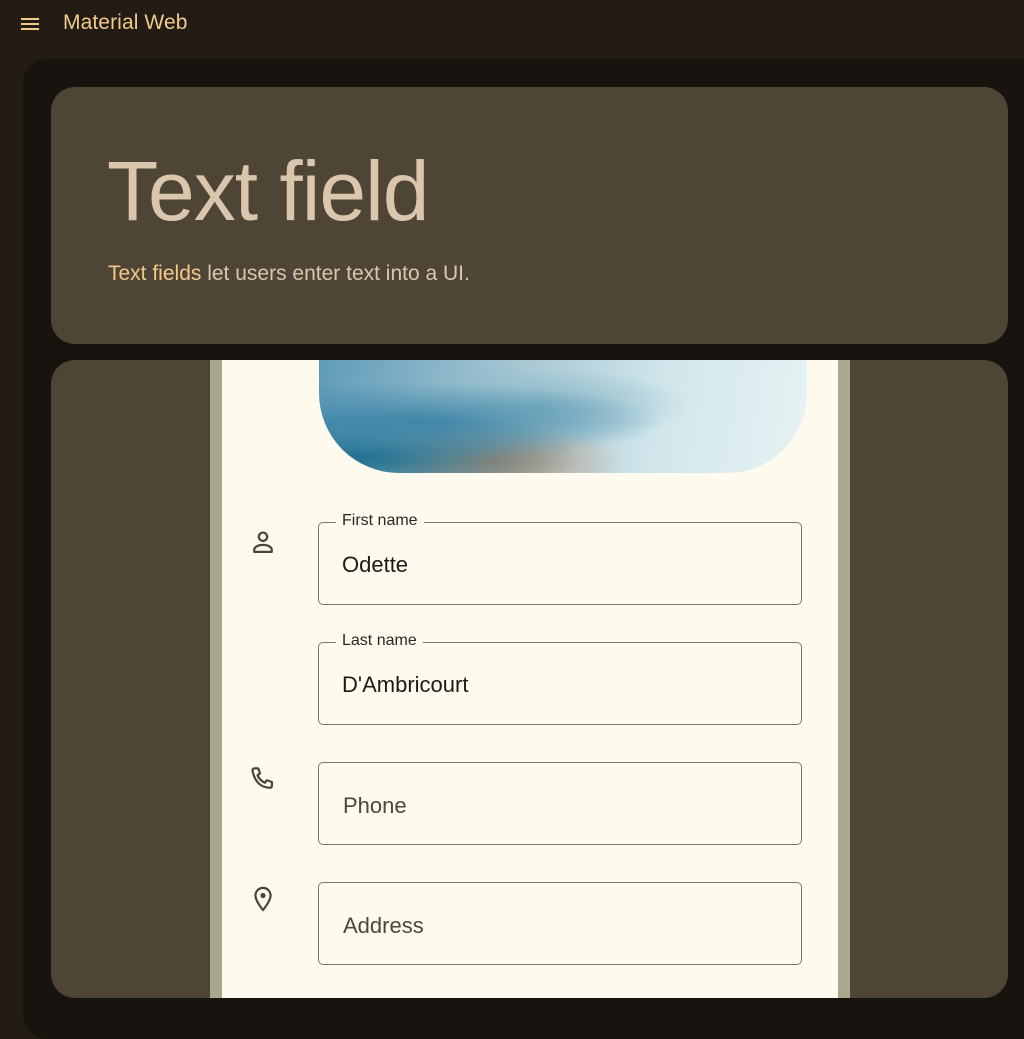  What do you see at coordinates (512, 24) in the screenshot?
I see `top-app-bar: Material Web` at bounding box center [512, 24].